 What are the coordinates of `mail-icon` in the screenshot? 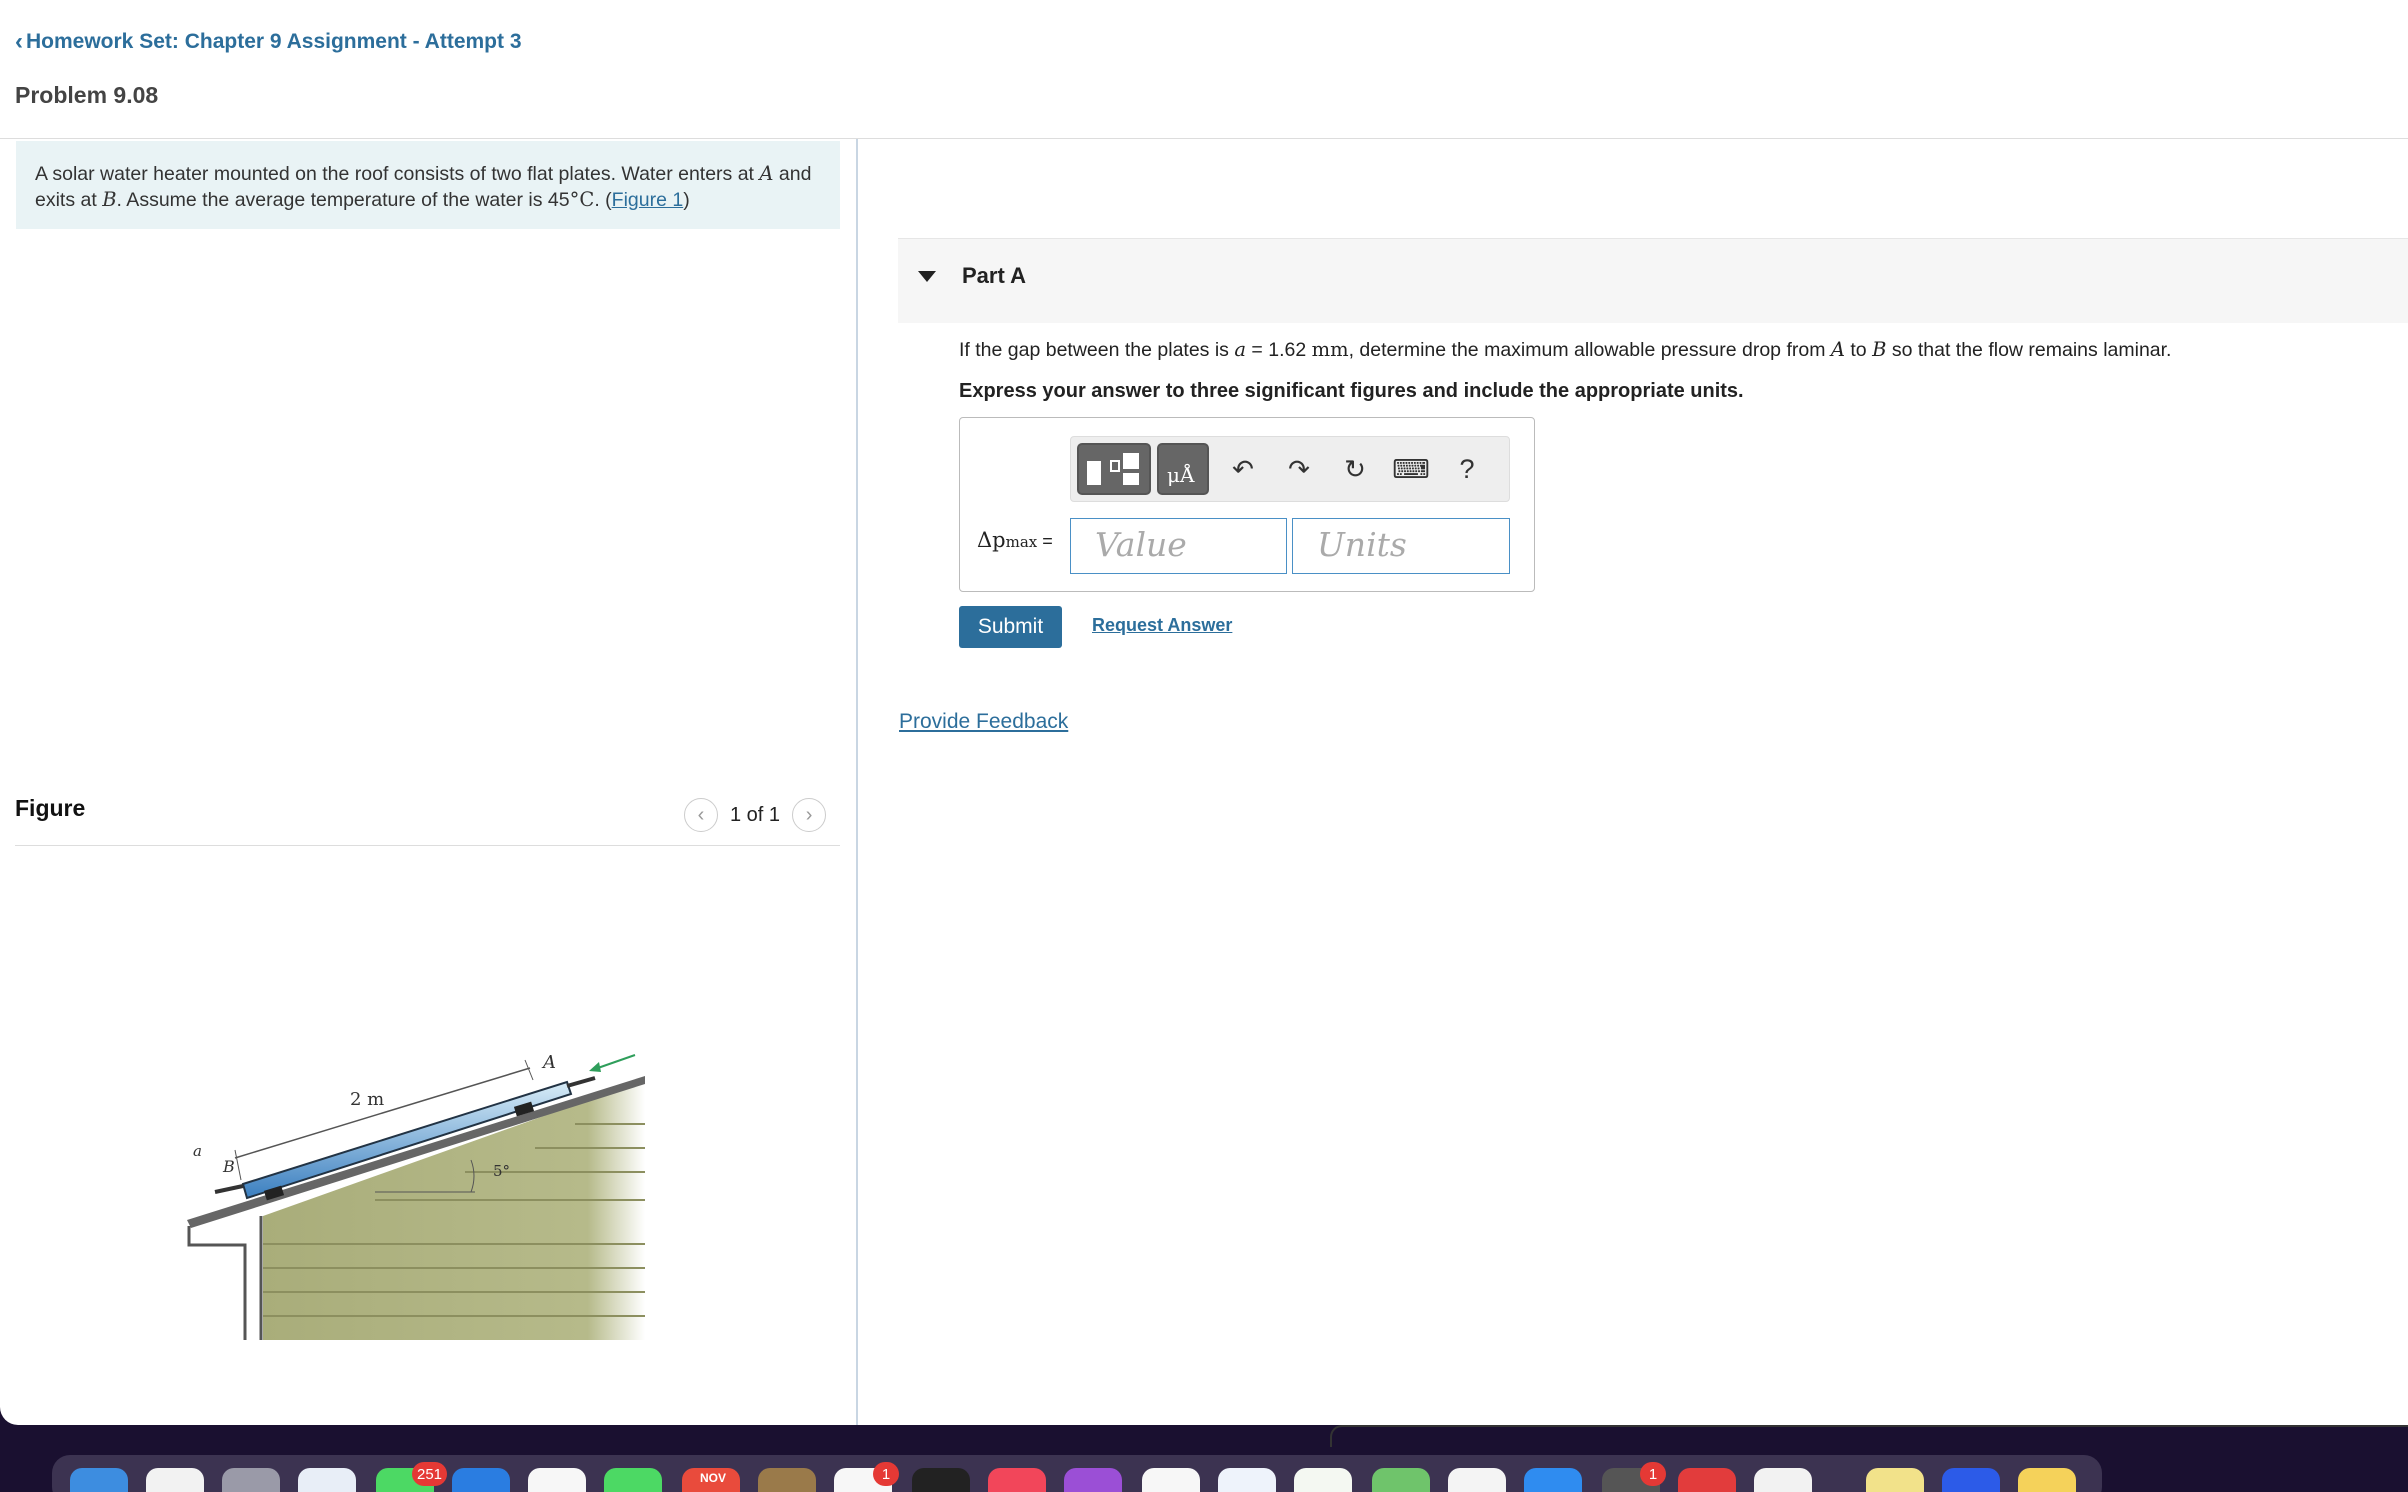 It's located at (481, 1480).